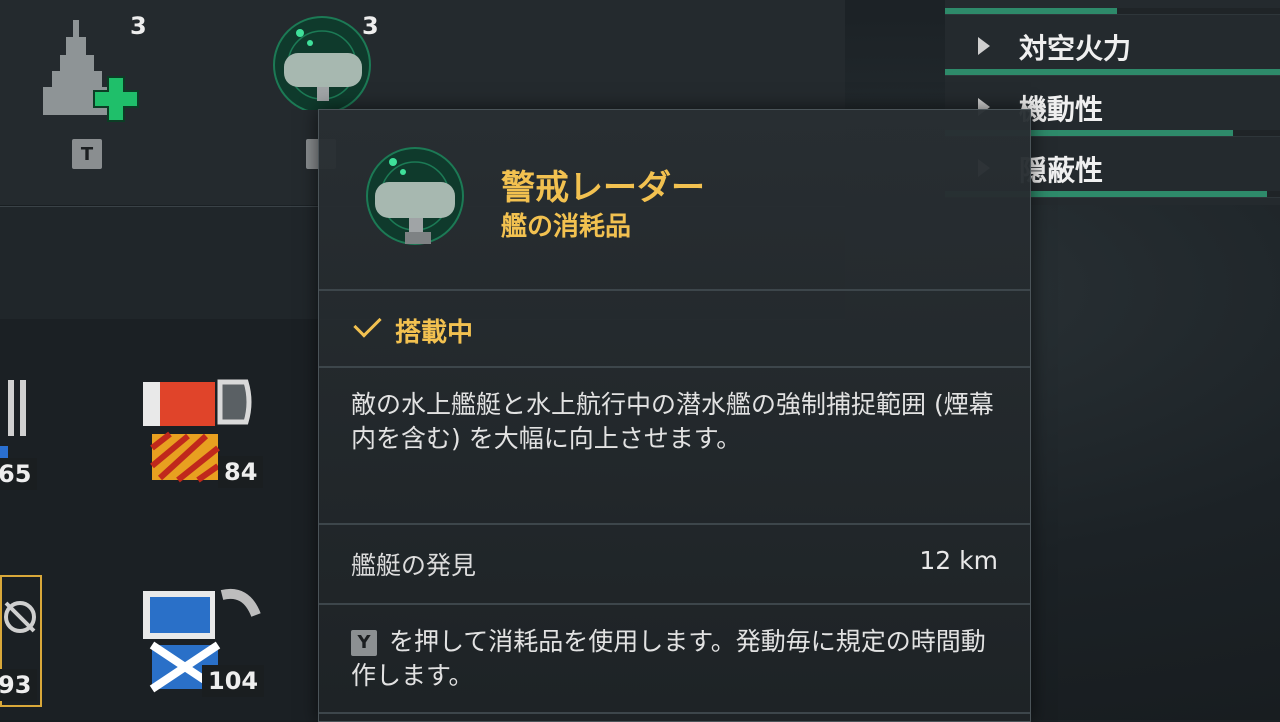  Describe the element at coordinates (958, 560) in the screenshot. I see `param-value: 12 km` at that location.